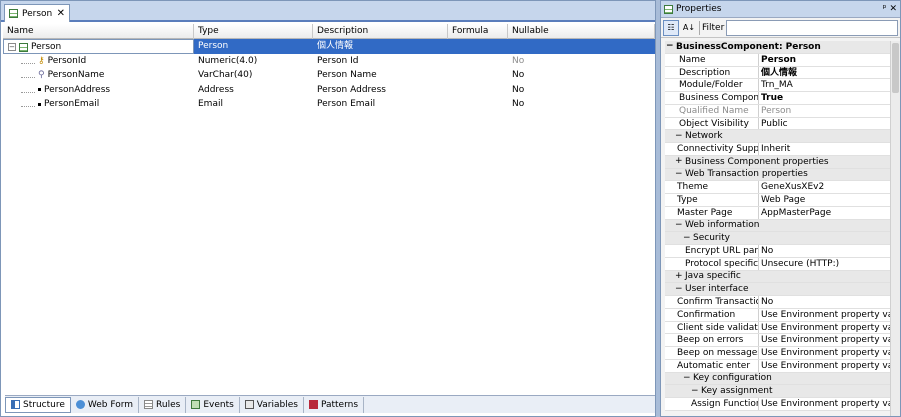 This screenshot has width=901, height=417. What do you see at coordinates (380, 90) in the screenshot?
I see `row-description: Person Address` at bounding box center [380, 90].